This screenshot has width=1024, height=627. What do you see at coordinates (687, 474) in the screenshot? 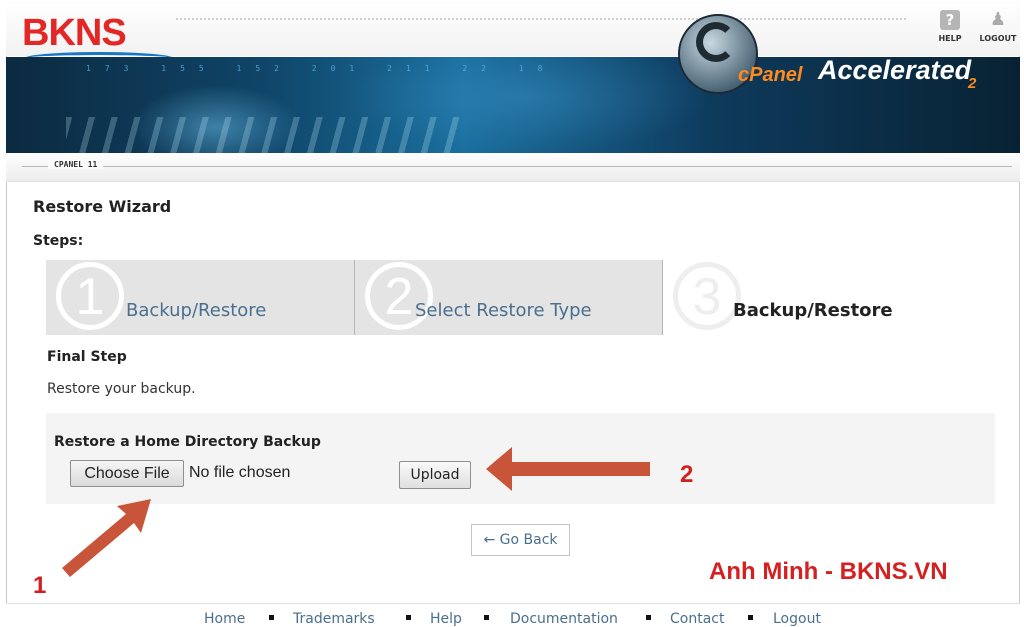
I see `annotation-2: 2` at bounding box center [687, 474].